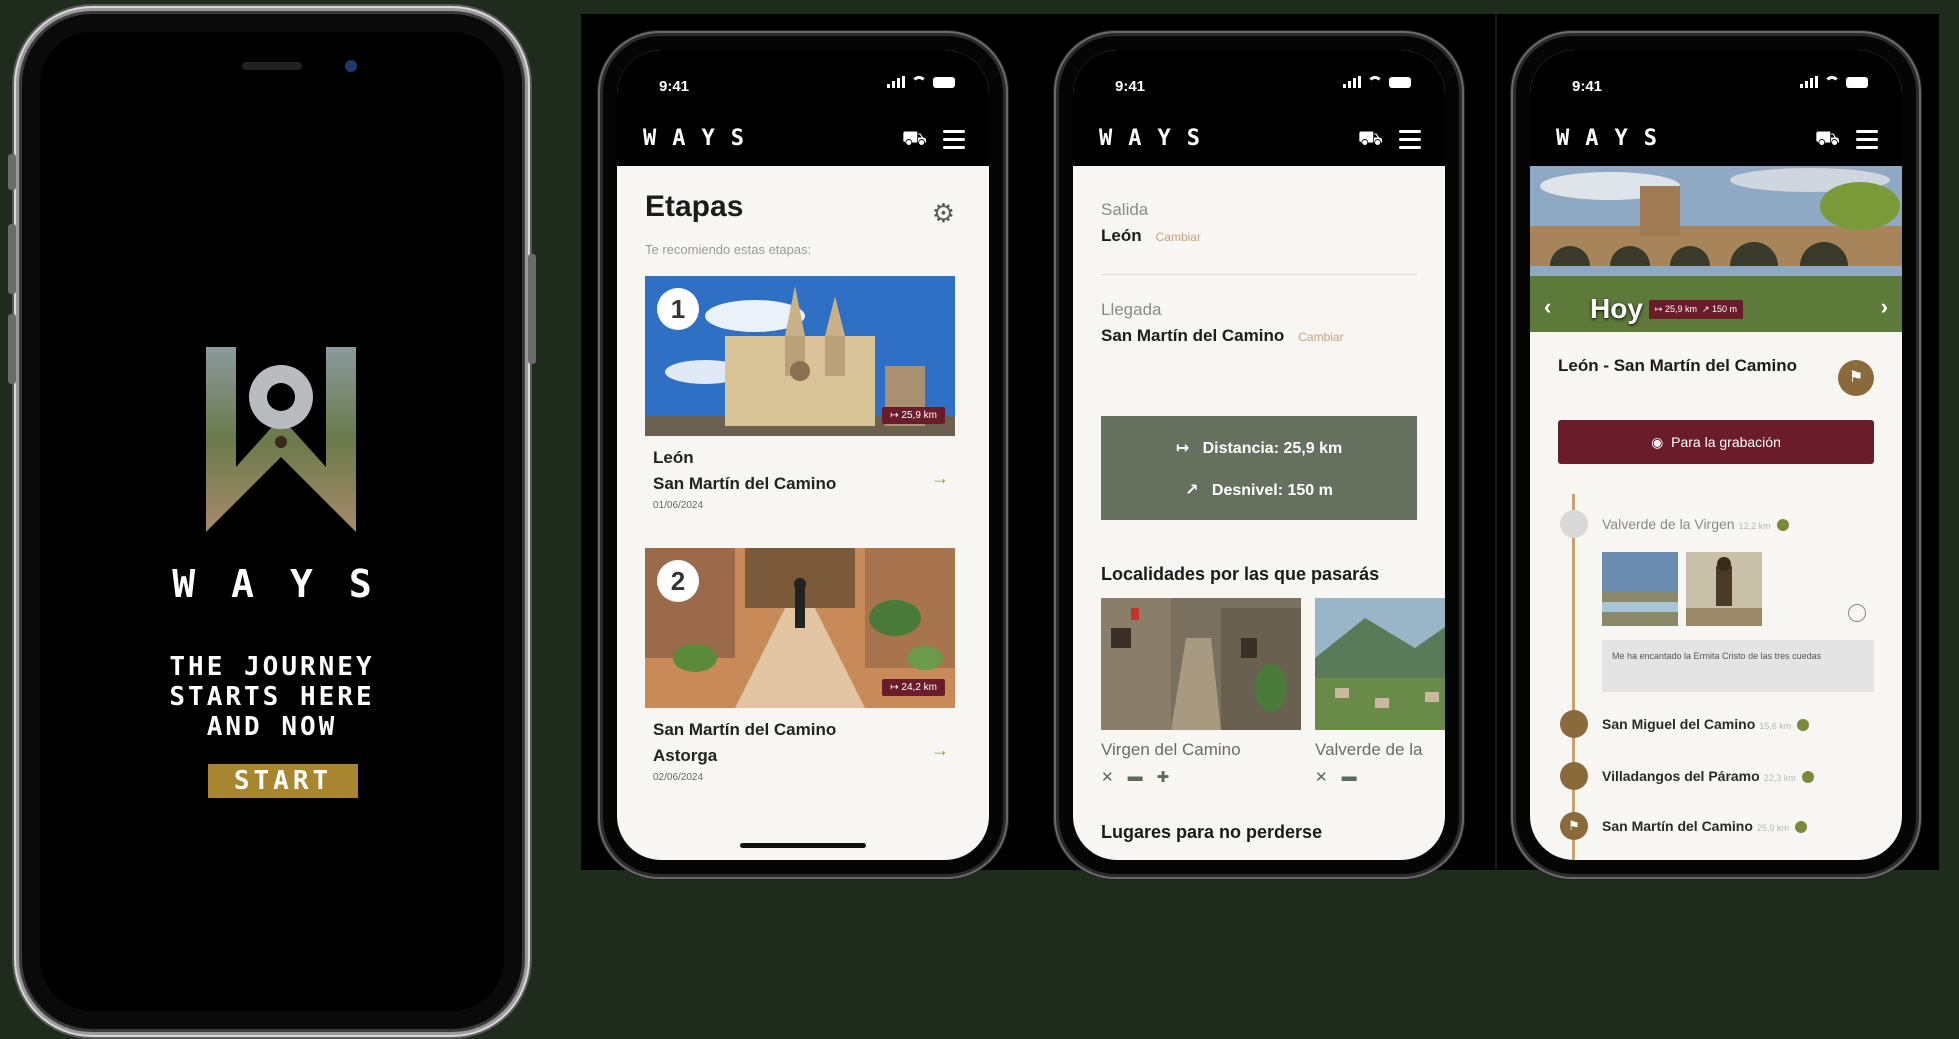 This screenshot has height=1039, width=1959. What do you see at coordinates (1259, 448) in the screenshot?
I see `distance-stat: ↦ Distancia: 25,9 km` at bounding box center [1259, 448].